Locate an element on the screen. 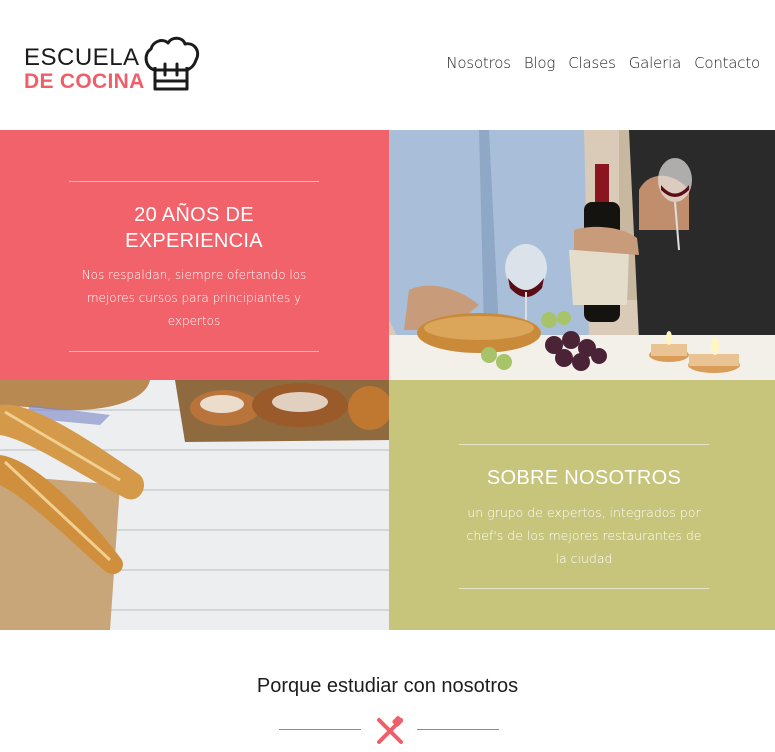 The image size is (775, 752). divider-line-left is located at coordinates (320, 729).